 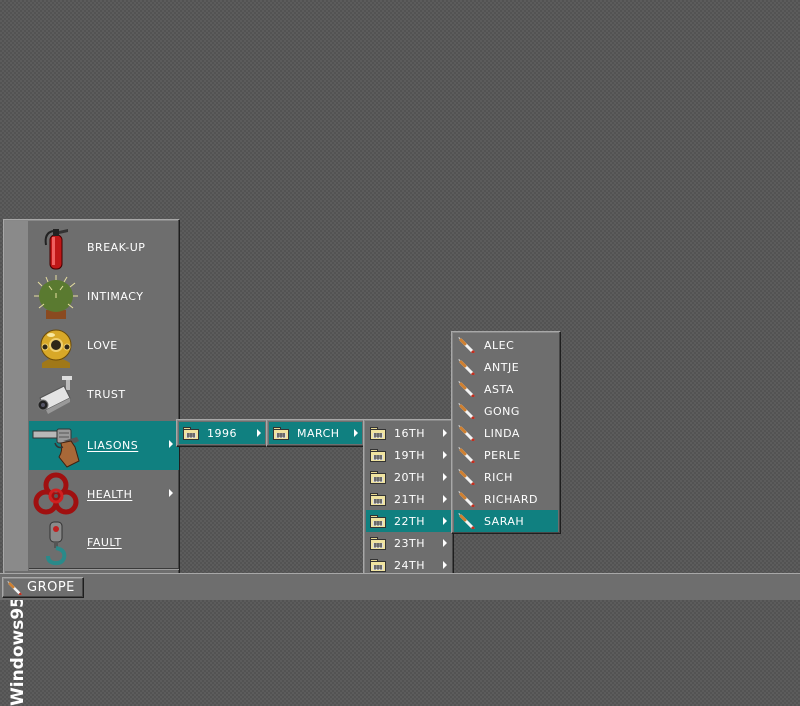 I want to click on submenu-item-label: 21th, so click(x=409, y=499).